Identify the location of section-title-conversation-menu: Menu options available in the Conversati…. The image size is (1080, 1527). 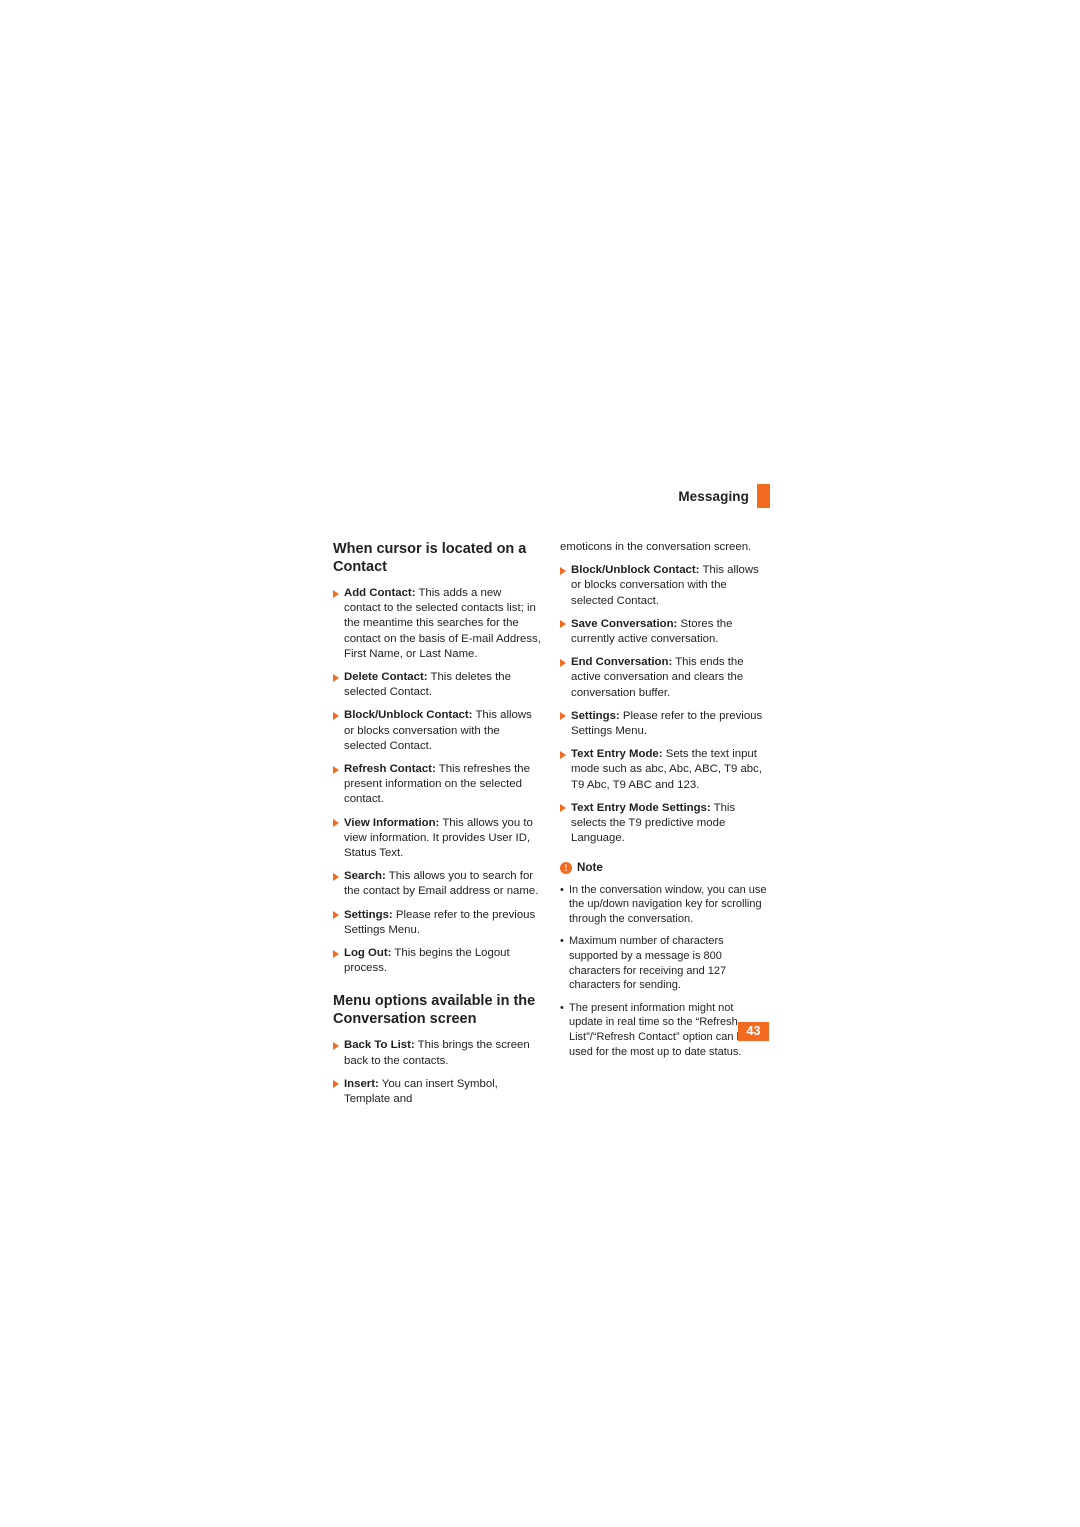
(434, 1010).